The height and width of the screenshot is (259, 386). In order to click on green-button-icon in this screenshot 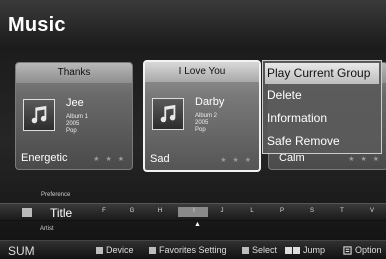, I will do `click(152, 250)`.